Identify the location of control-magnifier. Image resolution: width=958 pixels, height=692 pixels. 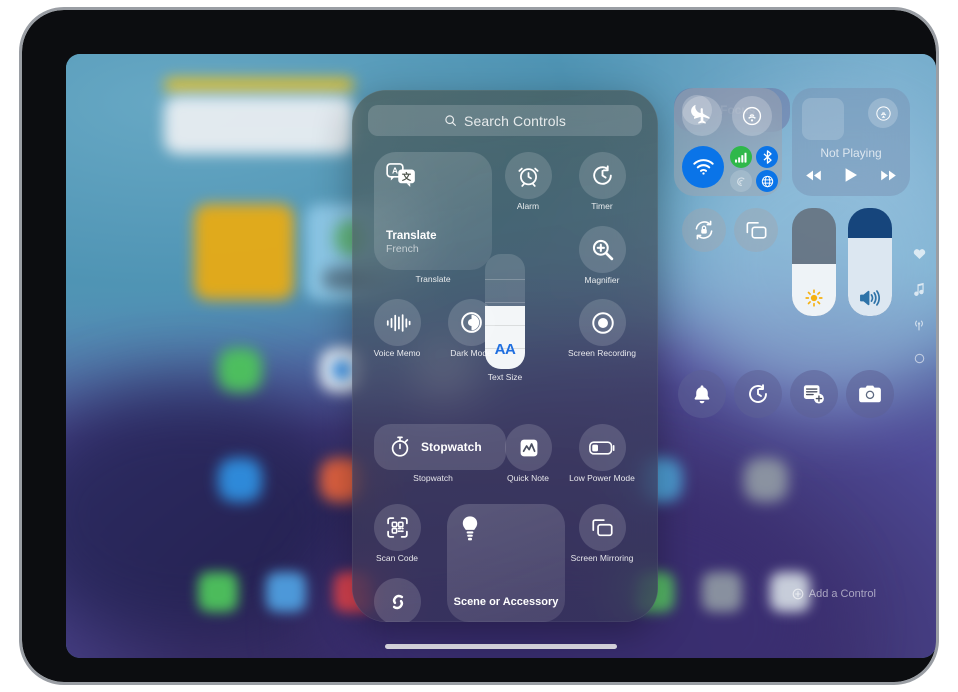
(602, 249).